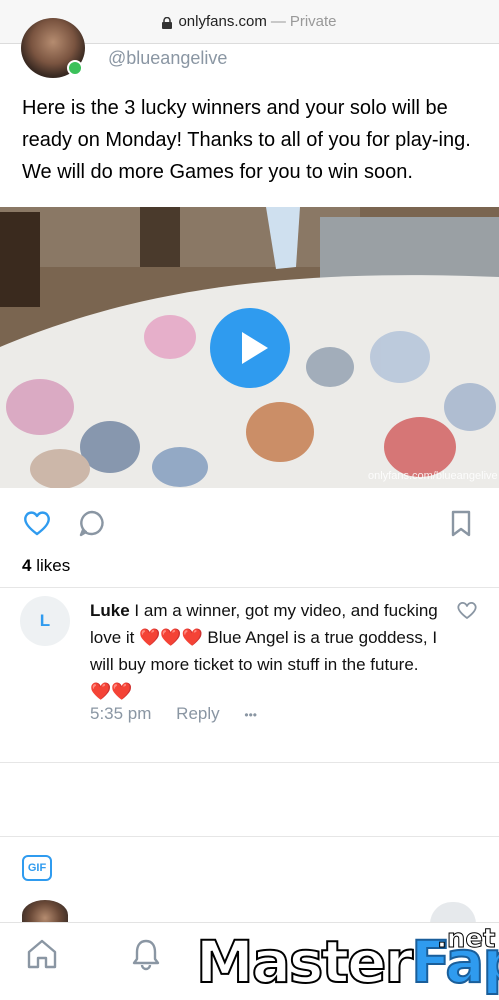 The image size is (499, 1000). I want to click on composer-send-button, so click(453, 913).